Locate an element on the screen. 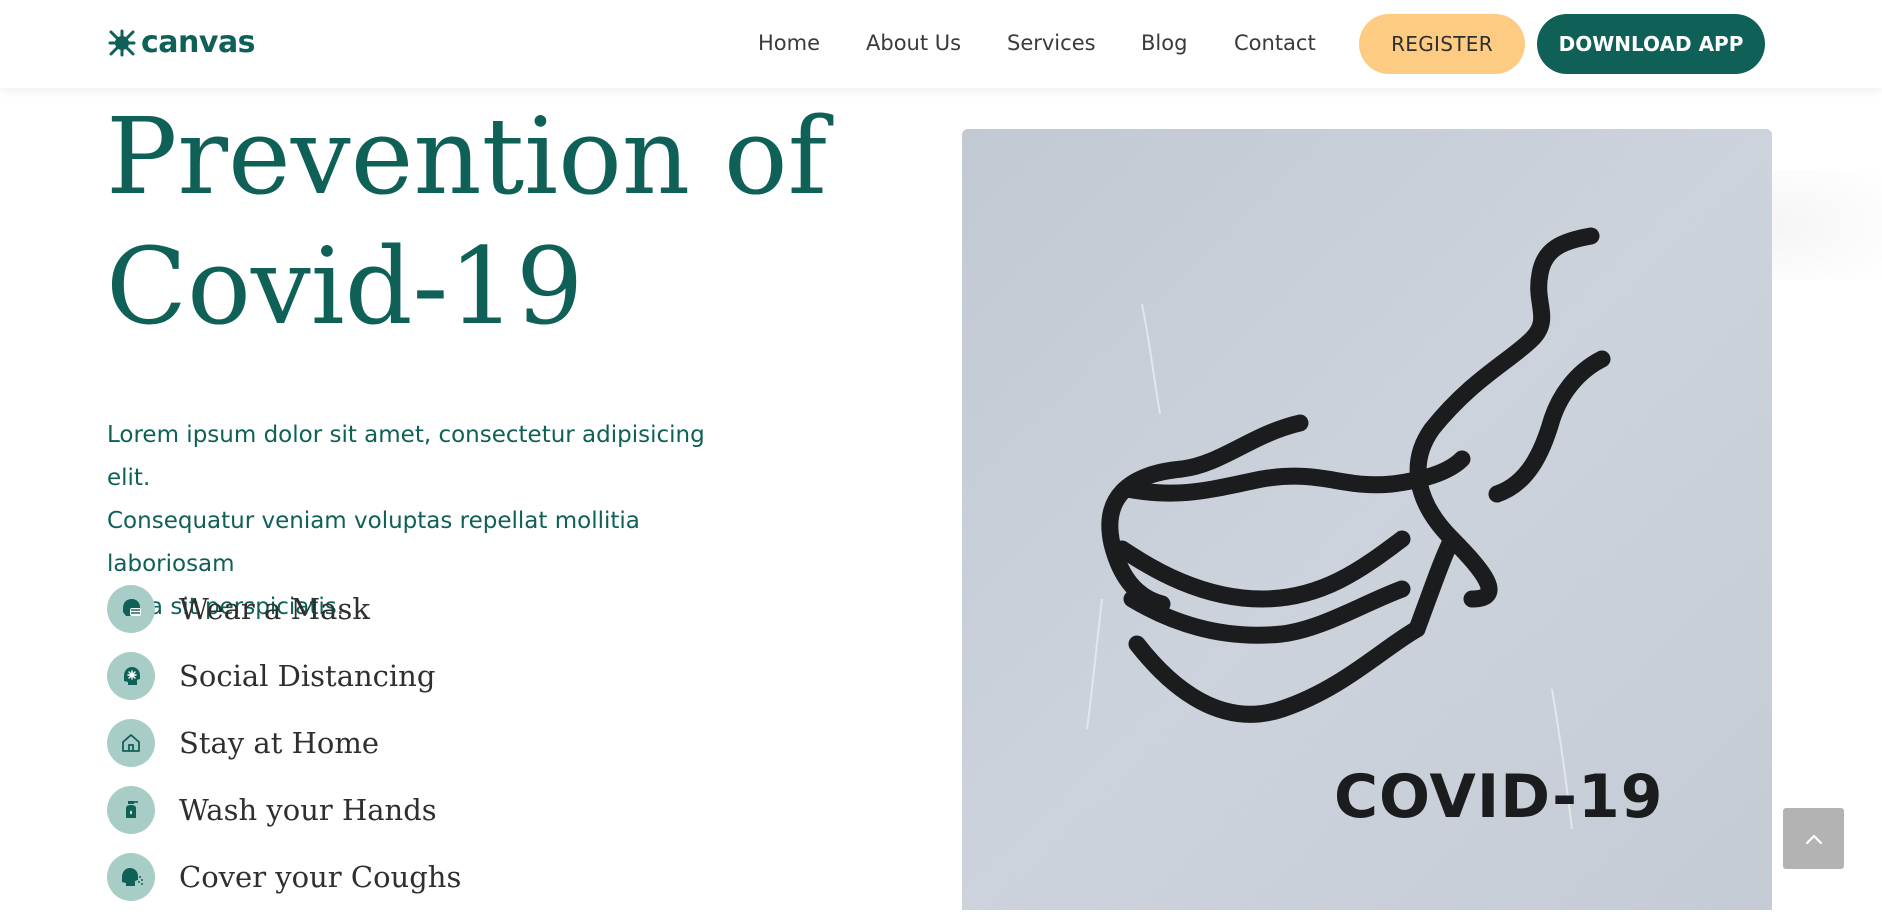 This screenshot has height=920, width=1882. chevron-up-icon is located at coordinates (1813, 839).